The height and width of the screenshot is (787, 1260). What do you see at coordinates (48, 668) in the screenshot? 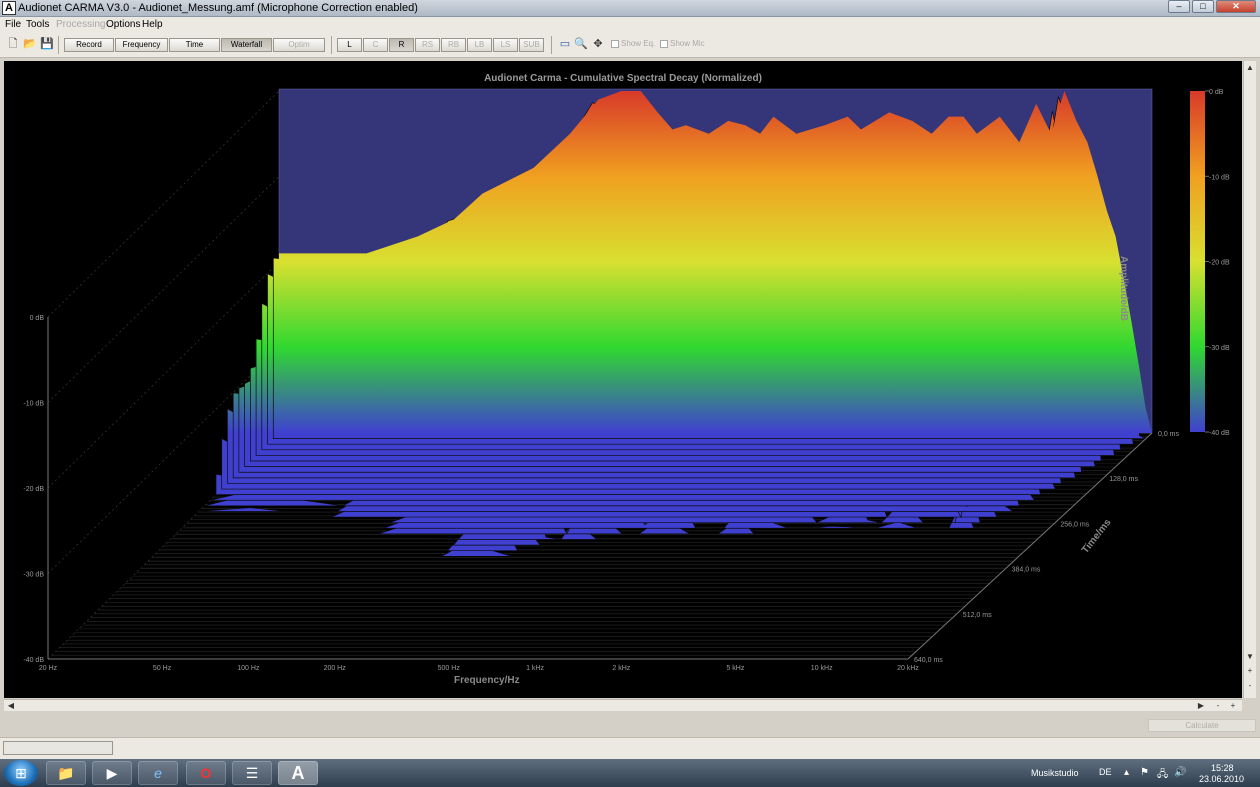
I see `x-tick-label: 20 Hz` at bounding box center [48, 668].